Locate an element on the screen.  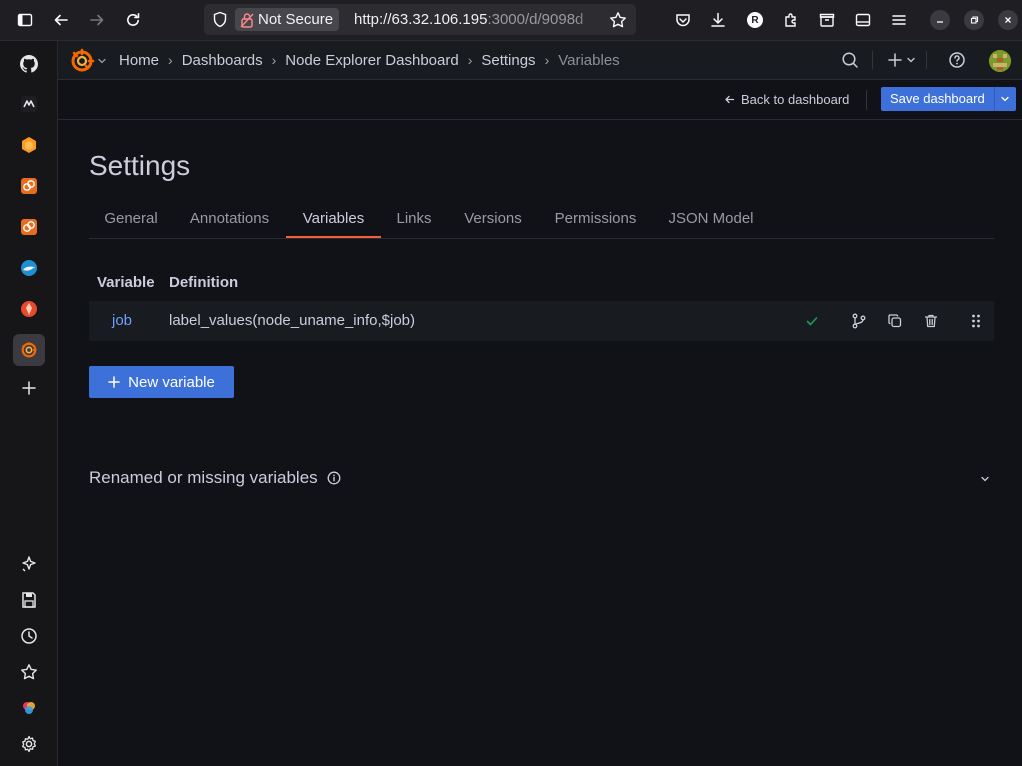
duplicate-icon is located at coordinates (895, 321).